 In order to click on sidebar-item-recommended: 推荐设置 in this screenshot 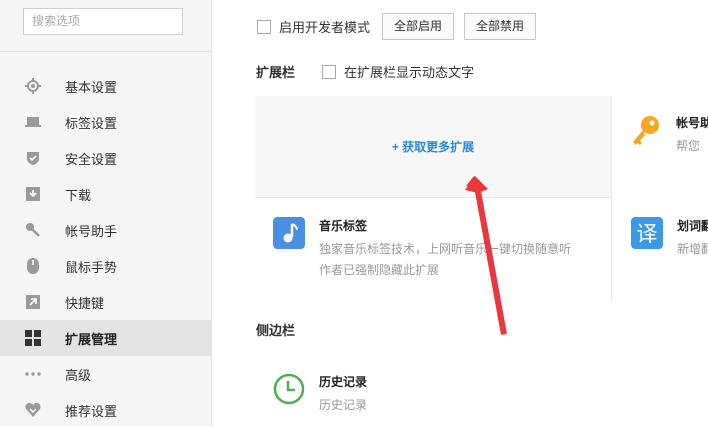, I will do `click(105, 410)`.